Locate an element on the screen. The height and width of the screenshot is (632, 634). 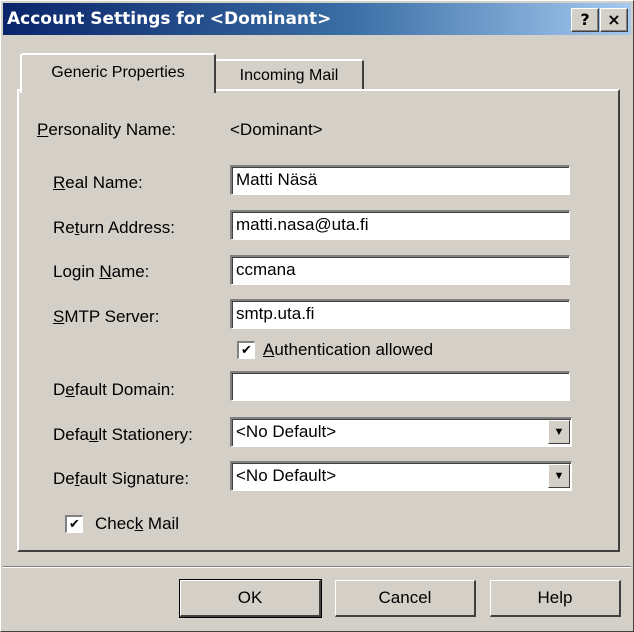
cancel-button: Cancel is located at coordinates (405, 598).